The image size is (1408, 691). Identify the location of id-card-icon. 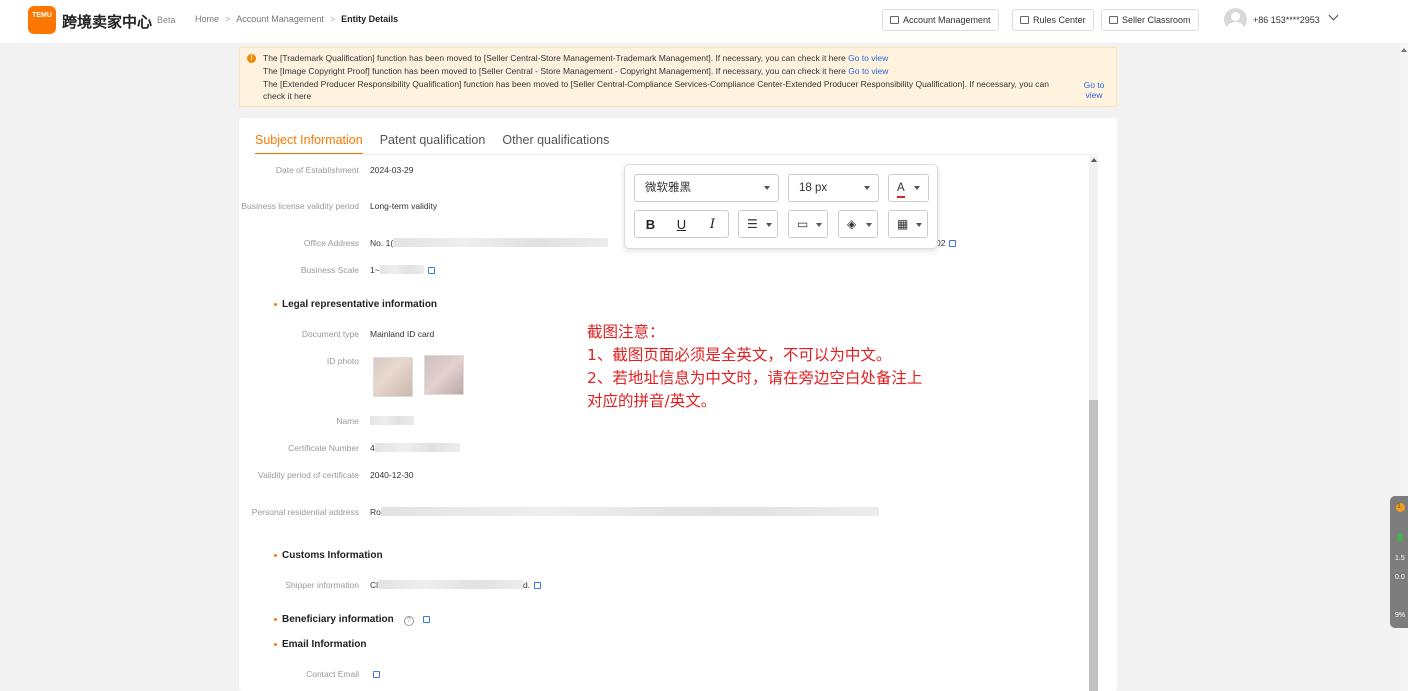
(894, 20).